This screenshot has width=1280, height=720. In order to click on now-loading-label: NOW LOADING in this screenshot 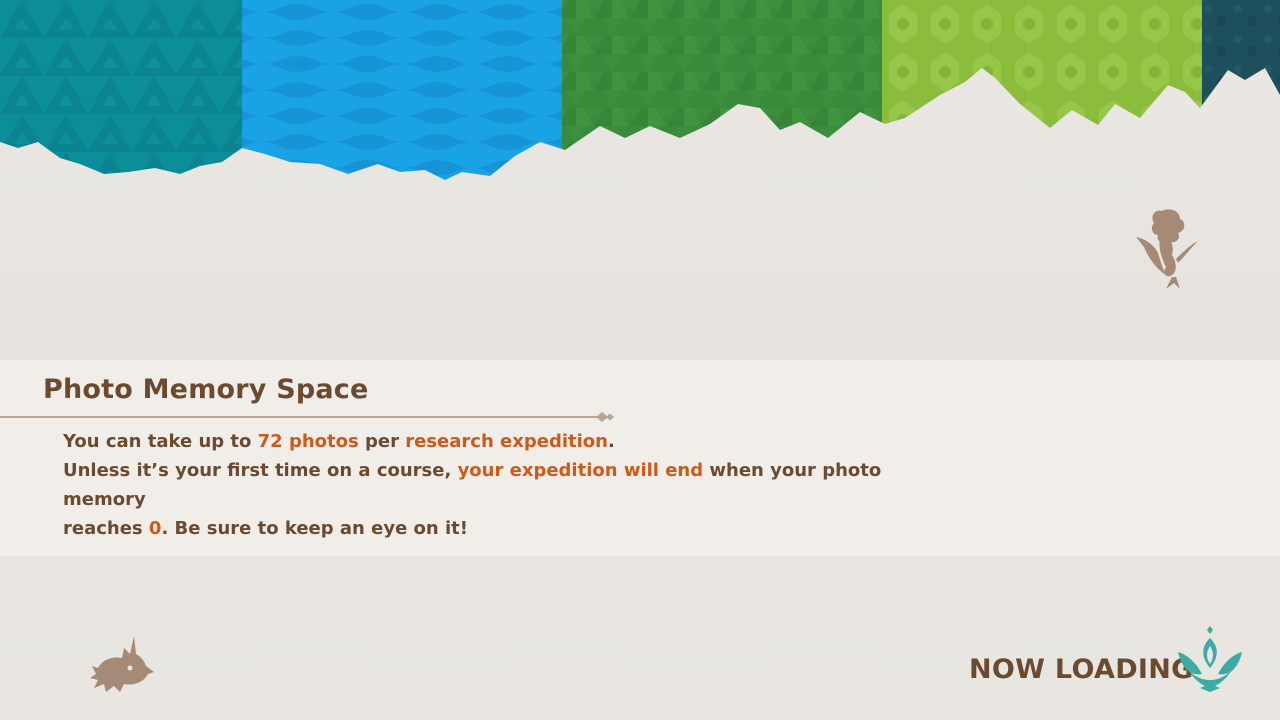, I will do `click(1081, 669)`.